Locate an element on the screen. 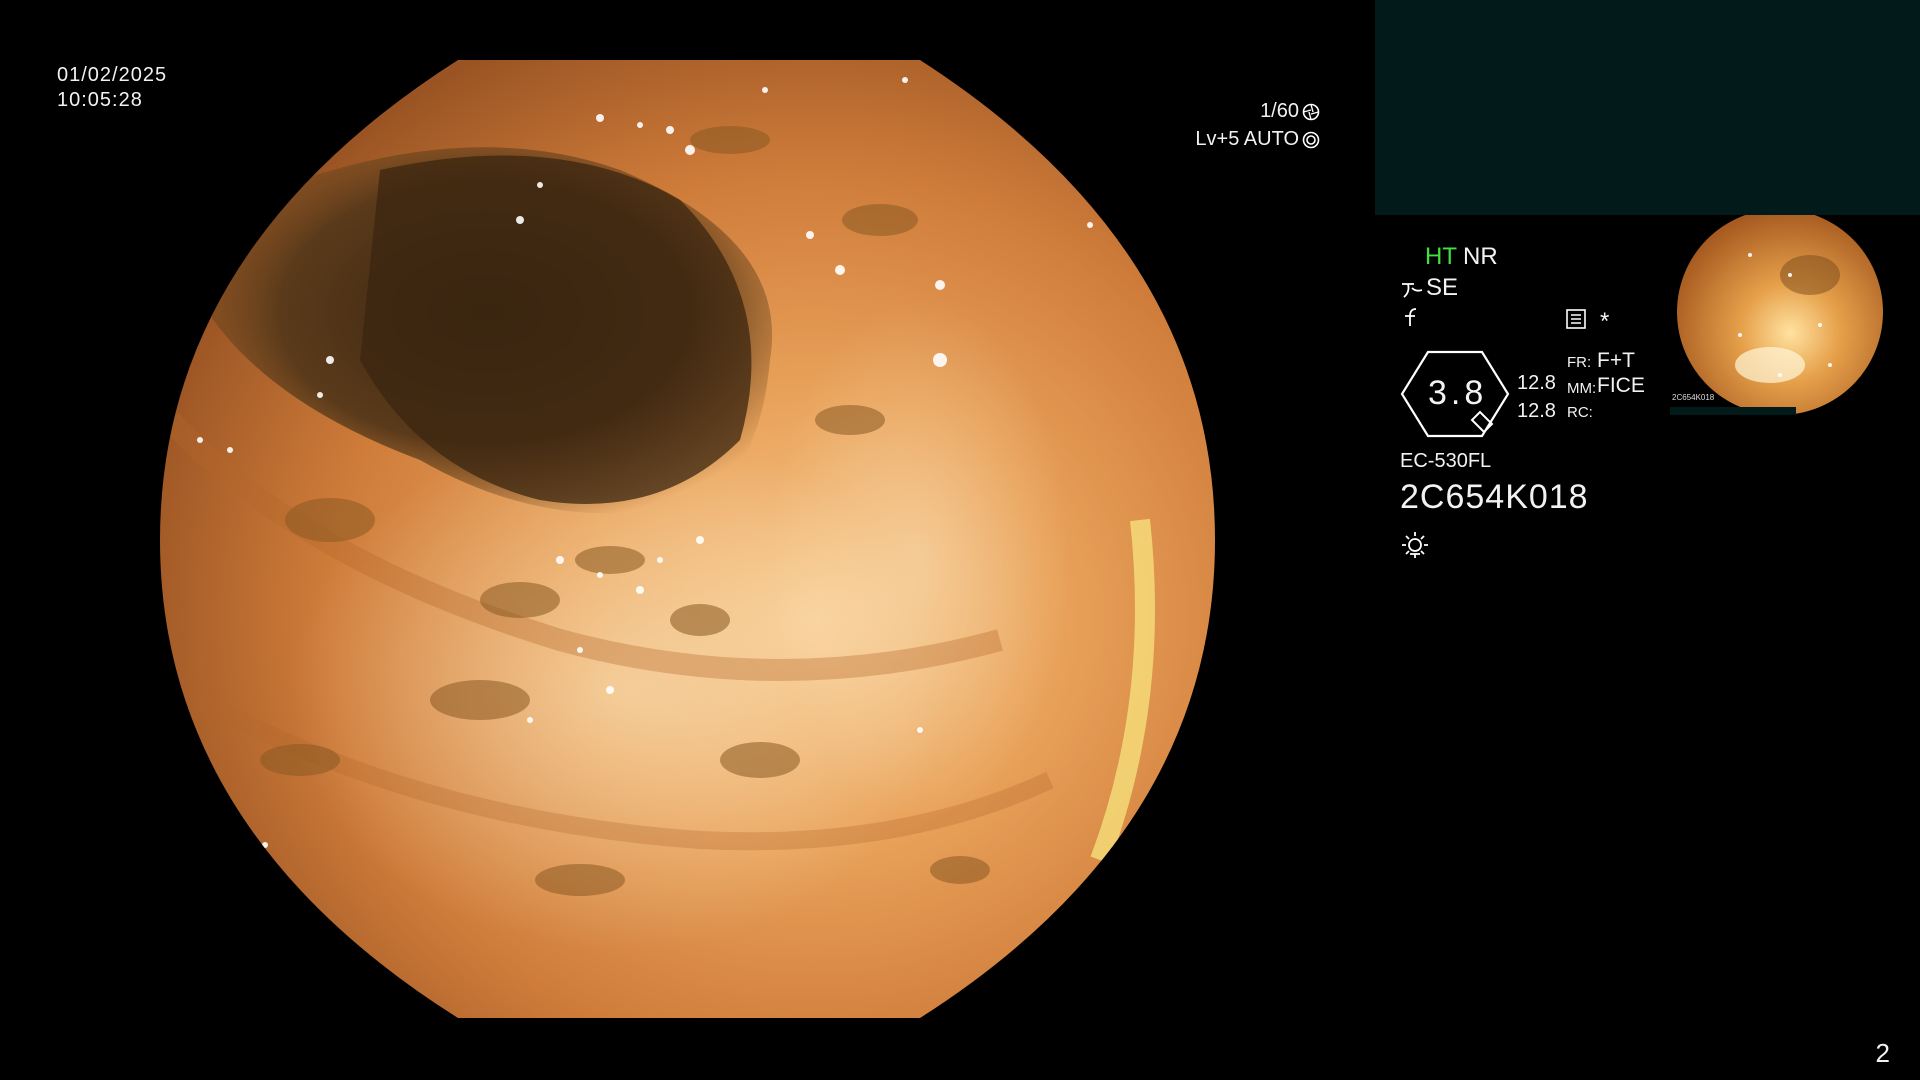 The image size is (1920, 1080). auto-iris-icon is located at coordinates (1311, 139).